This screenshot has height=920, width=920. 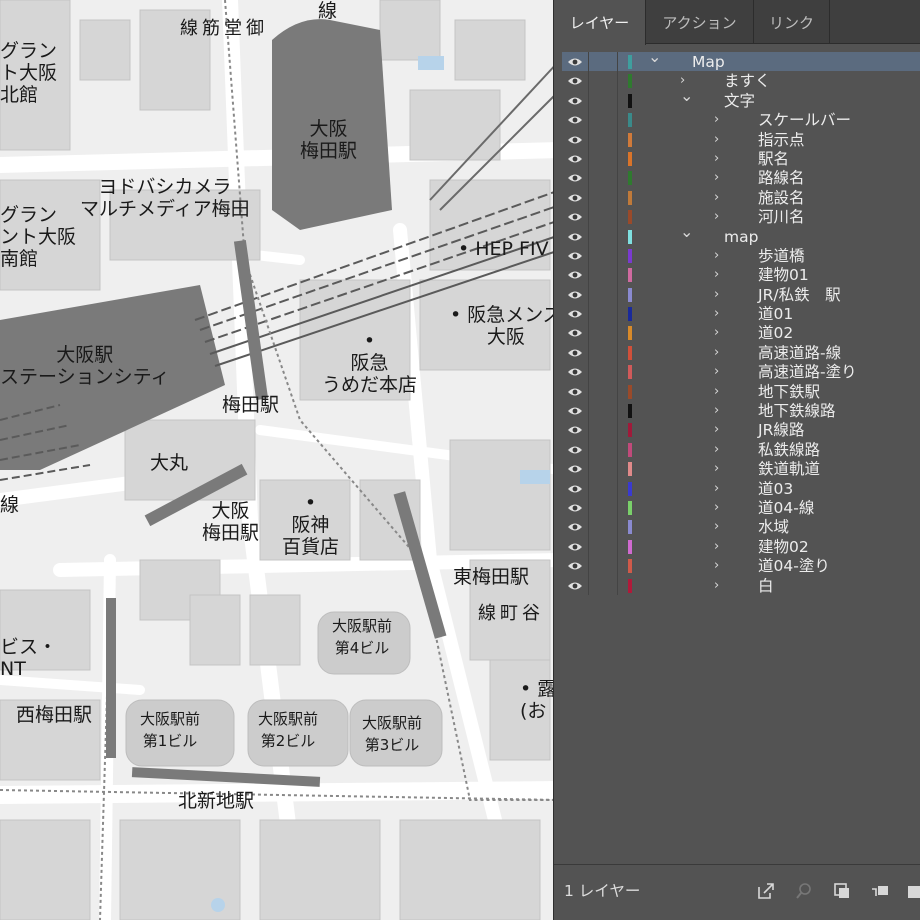 I want to click on layer-name: 施設名, so click(x=781, y=197).